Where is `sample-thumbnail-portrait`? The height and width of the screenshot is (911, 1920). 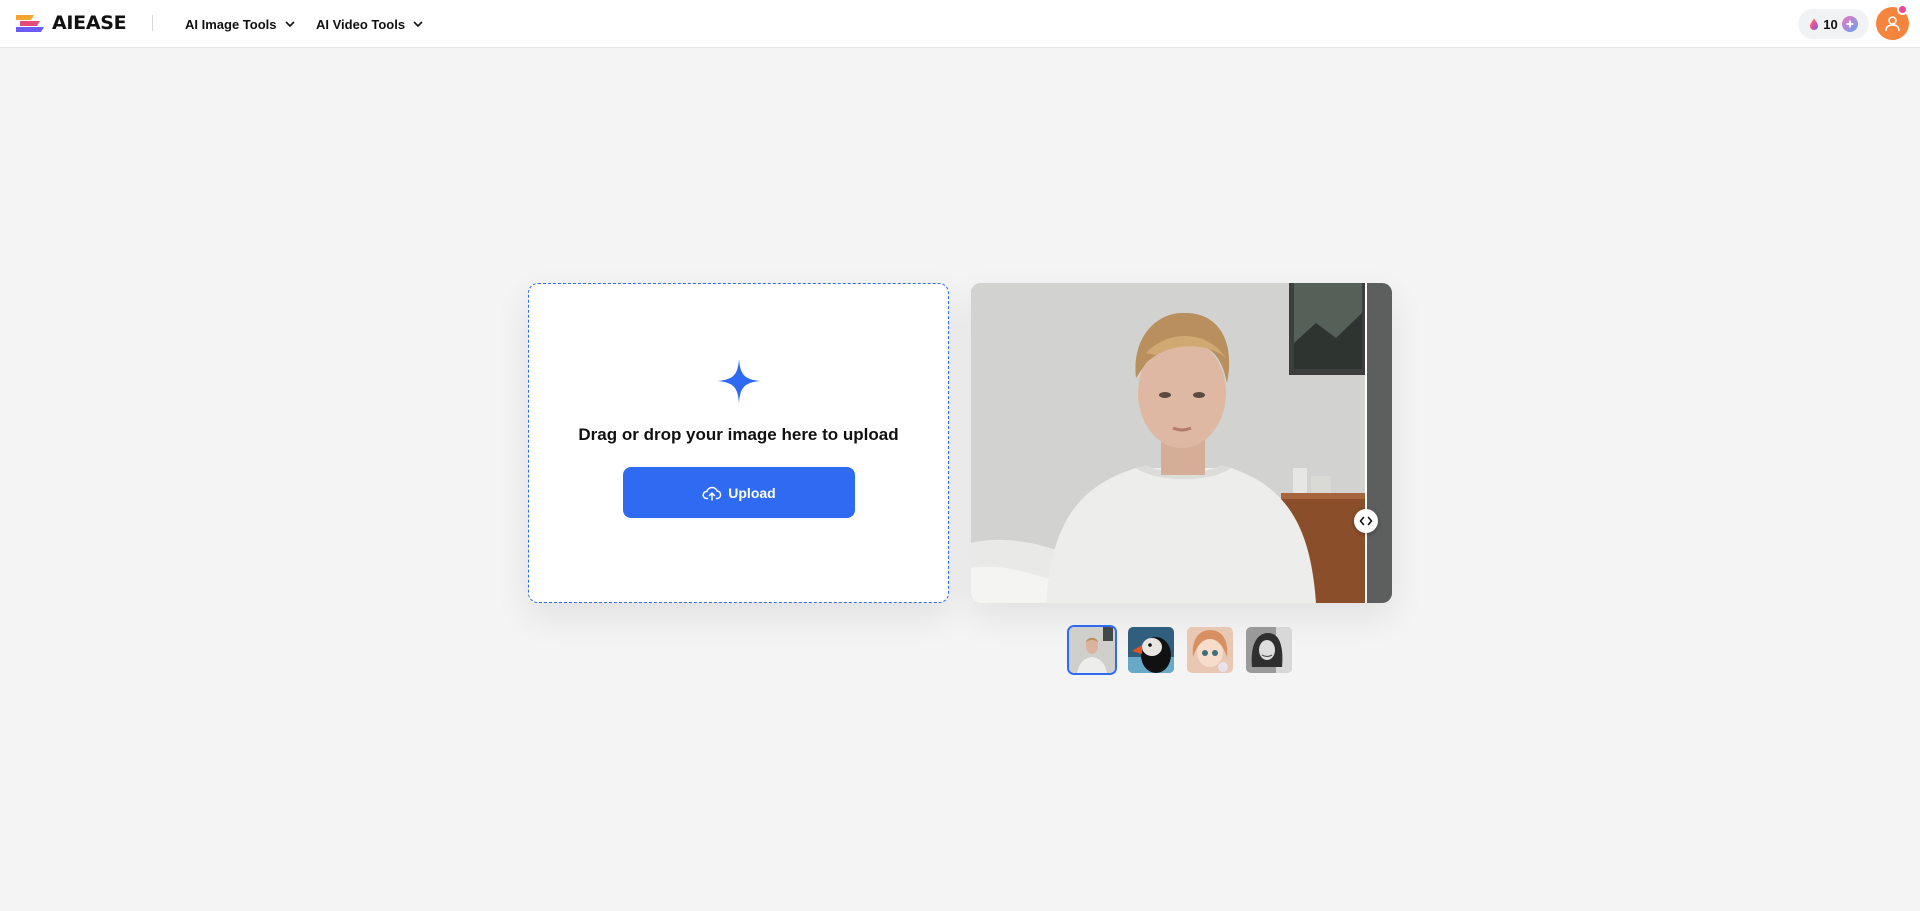 sample-thumbnail-portrait is located at coordinates (1092, 650).